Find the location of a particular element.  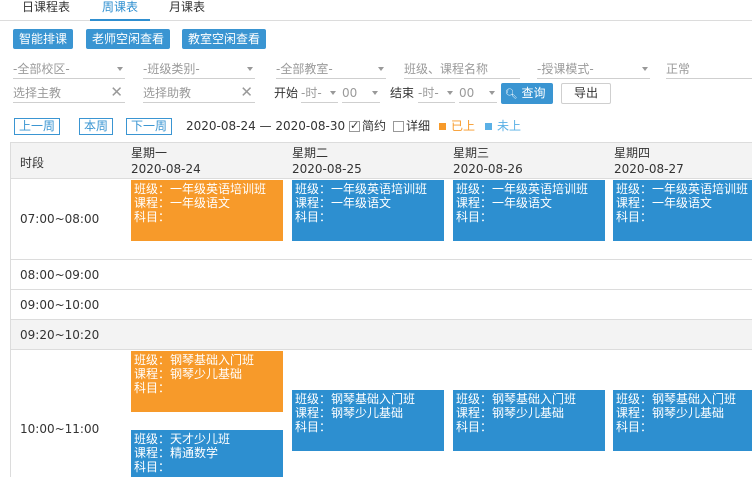

time-slot-label: 07:00~08:00 is located at coordinates (60, 219).